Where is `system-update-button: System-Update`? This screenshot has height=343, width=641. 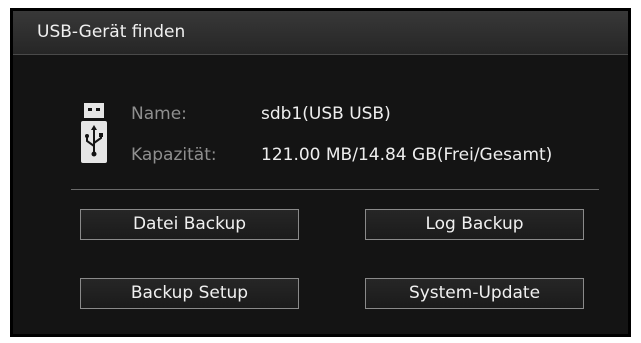 system-update-button: System-Update is located at coordinates (474, 293).